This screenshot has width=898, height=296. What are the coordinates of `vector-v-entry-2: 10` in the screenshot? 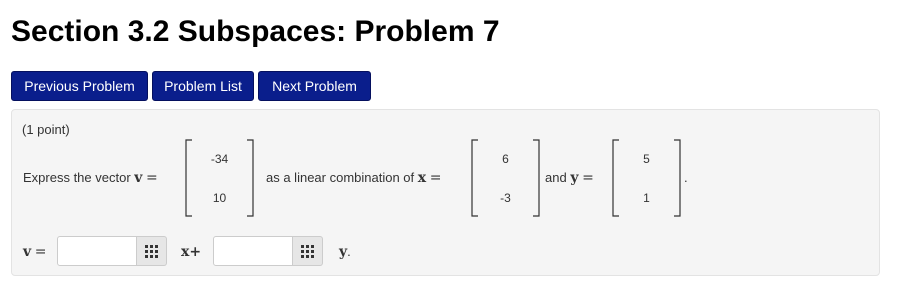 It's located at (219, 198).